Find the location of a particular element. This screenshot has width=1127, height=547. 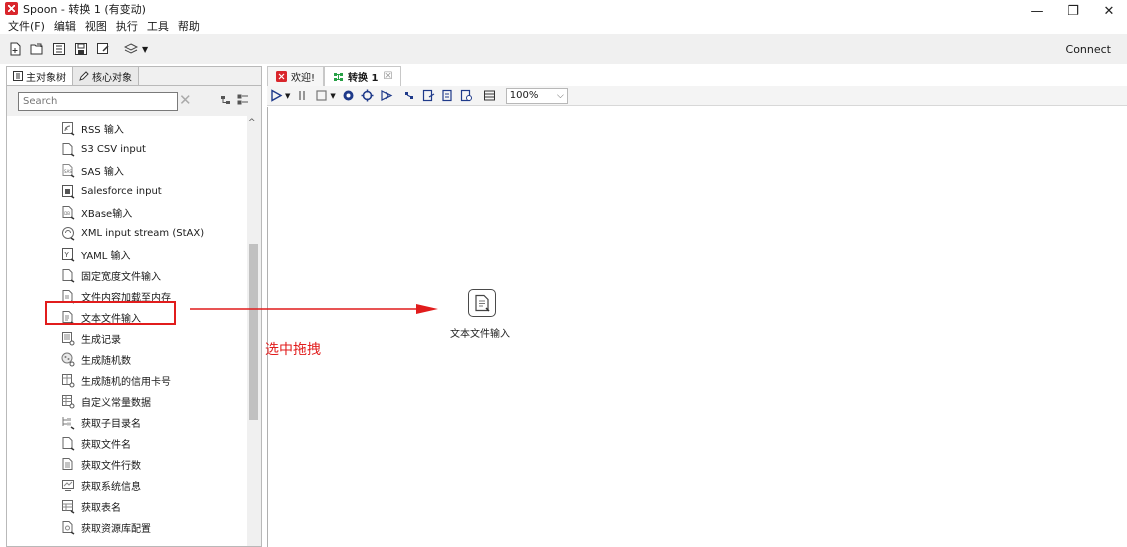

new-file-icon is located at coordinates (15, 49).